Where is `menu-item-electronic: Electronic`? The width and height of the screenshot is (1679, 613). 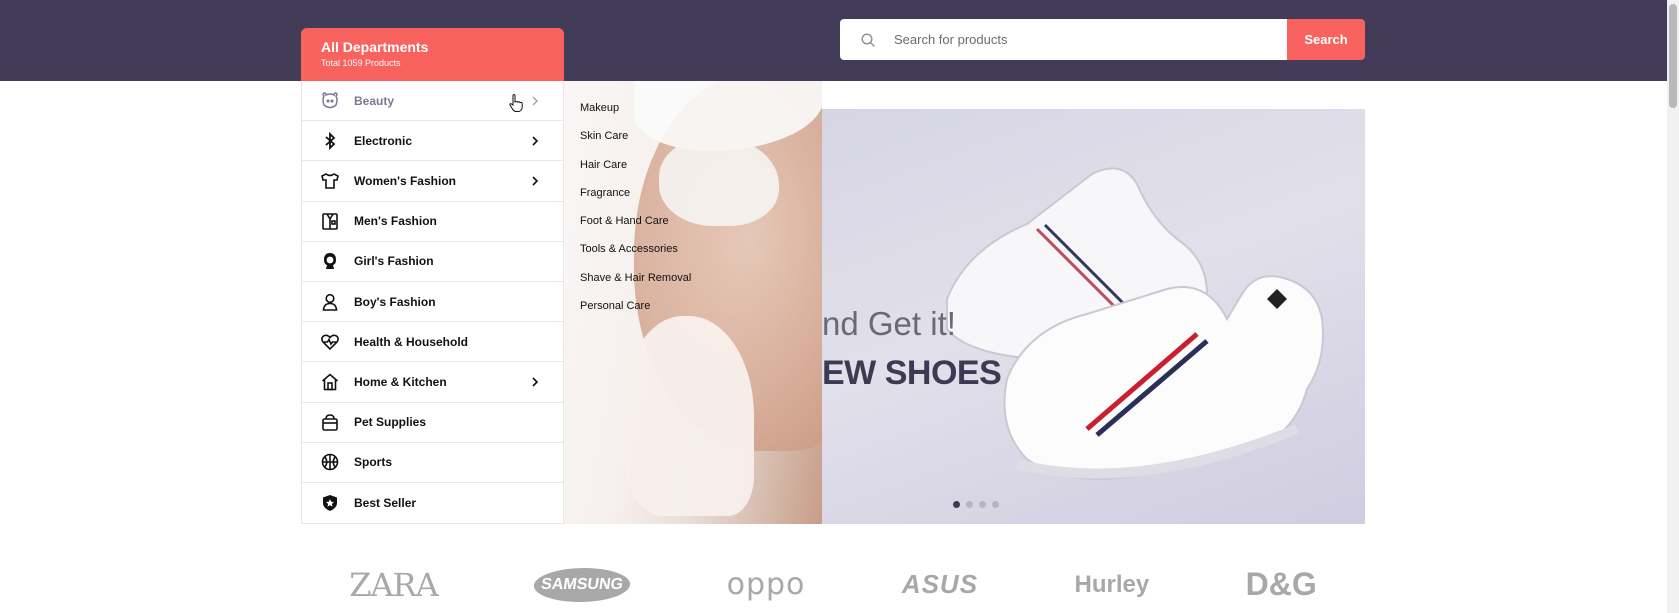
menu-item-electronic: Electronic is located at coordinates (432, 141).